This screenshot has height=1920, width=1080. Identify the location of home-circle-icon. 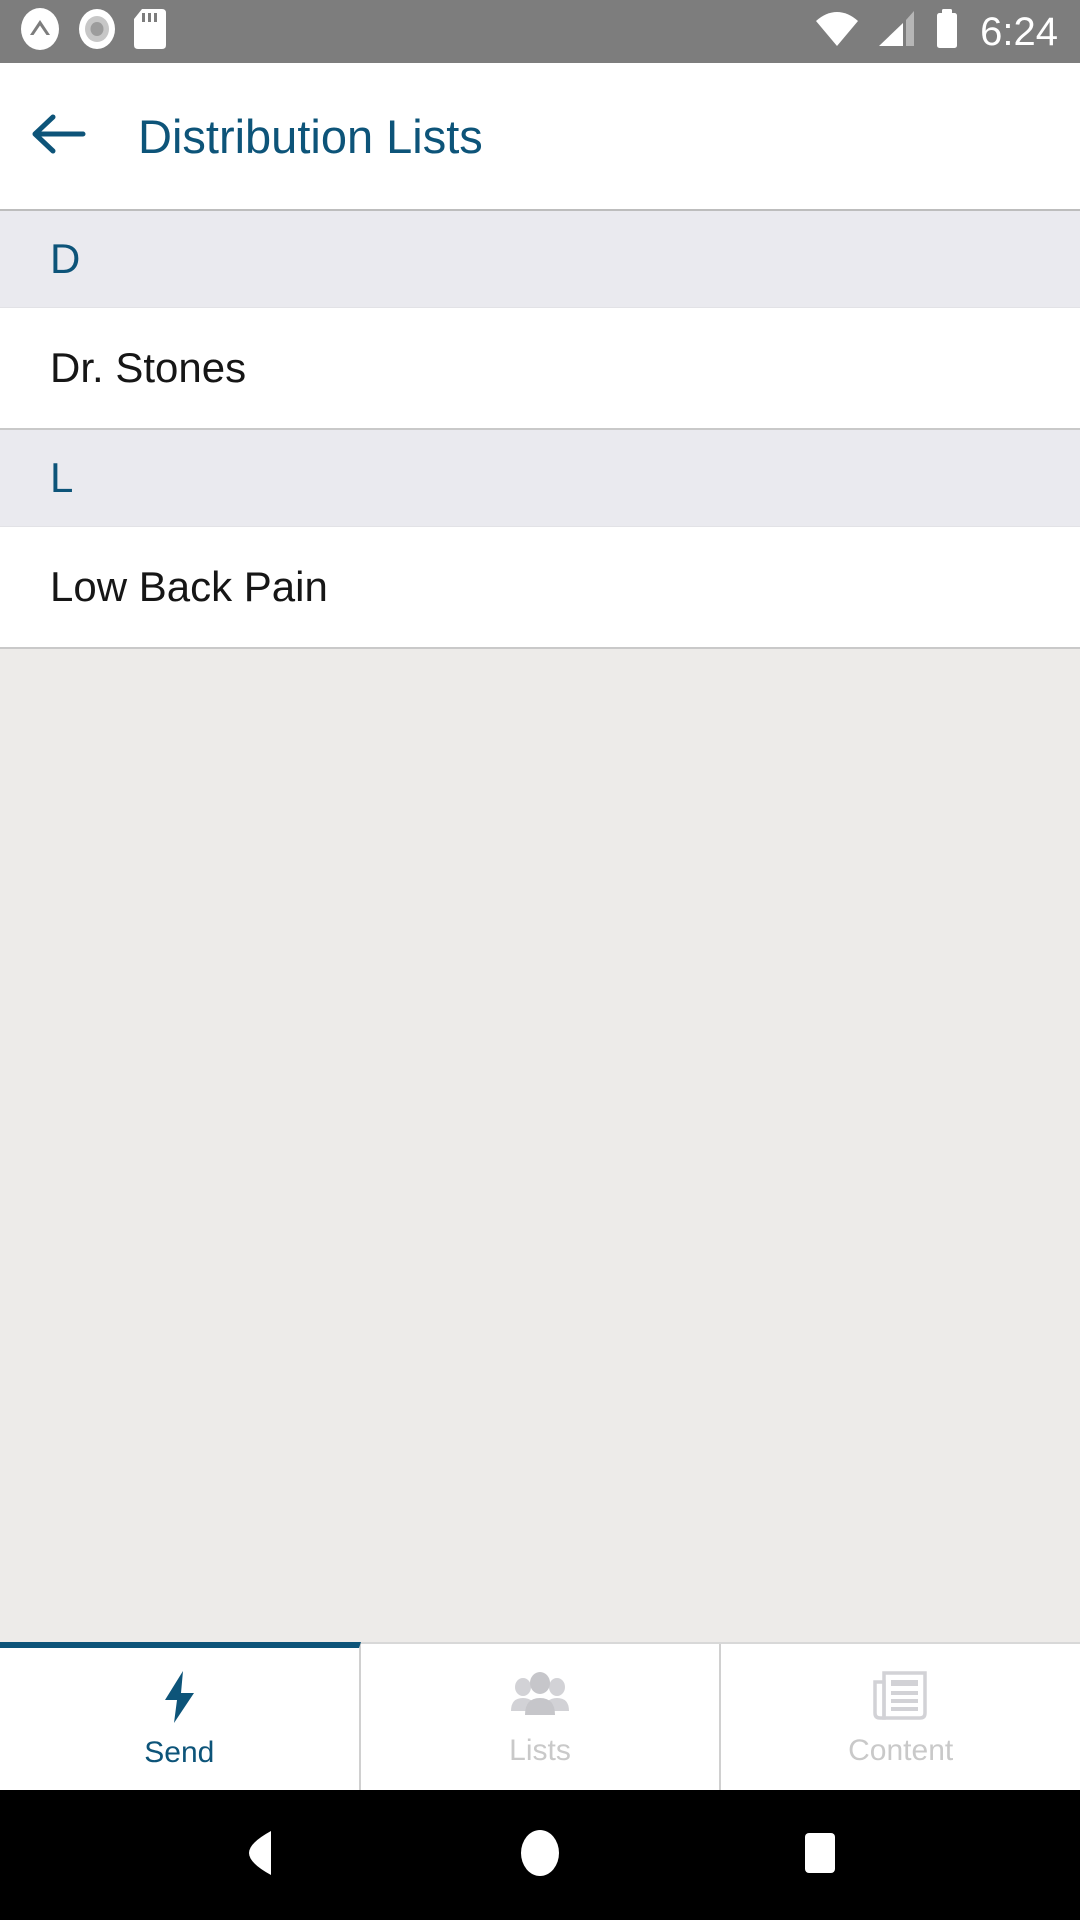
(540, 1855).